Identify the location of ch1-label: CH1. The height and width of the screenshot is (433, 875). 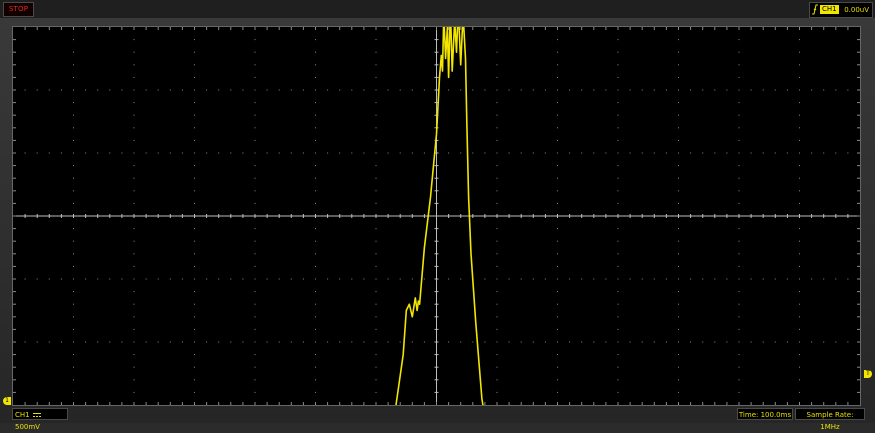
(22, 415).